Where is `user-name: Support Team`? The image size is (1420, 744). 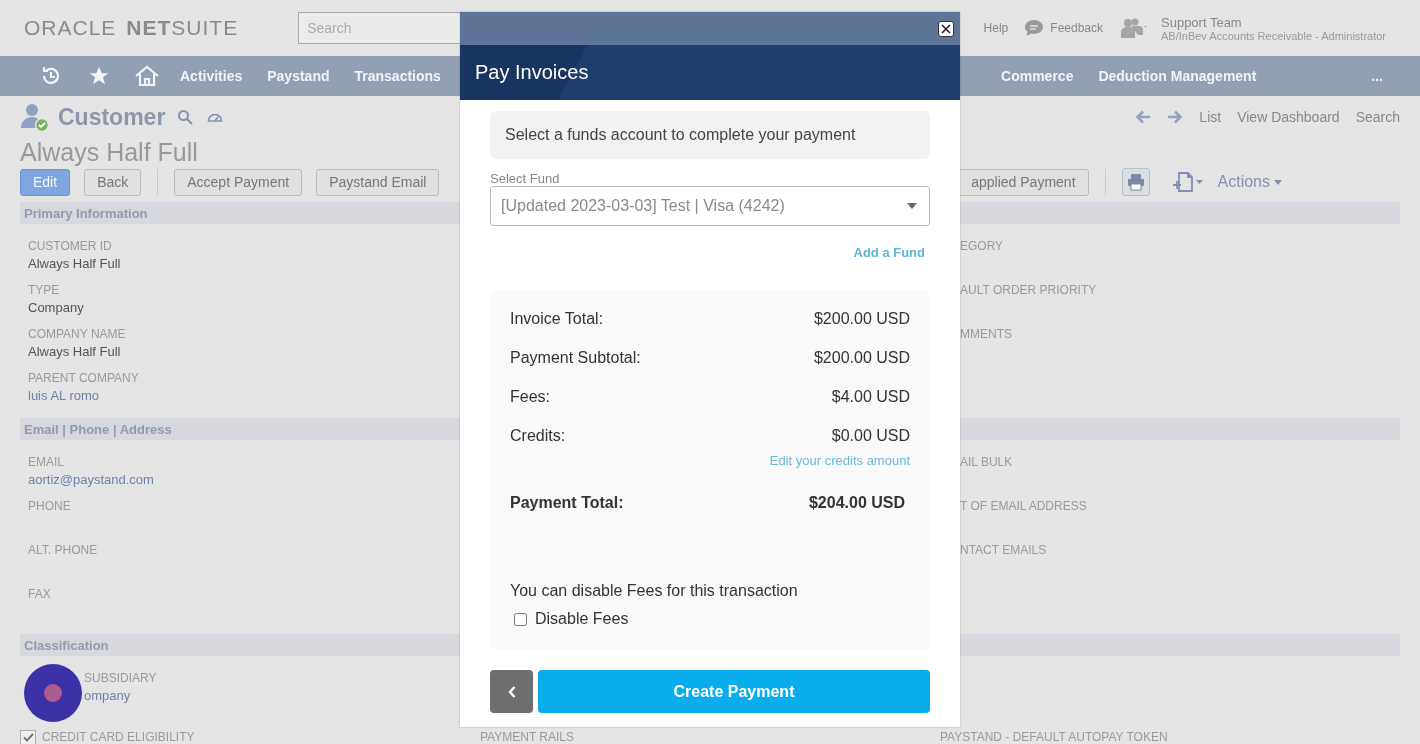
user-name: Support Team is located at coordinates (1202, 22).